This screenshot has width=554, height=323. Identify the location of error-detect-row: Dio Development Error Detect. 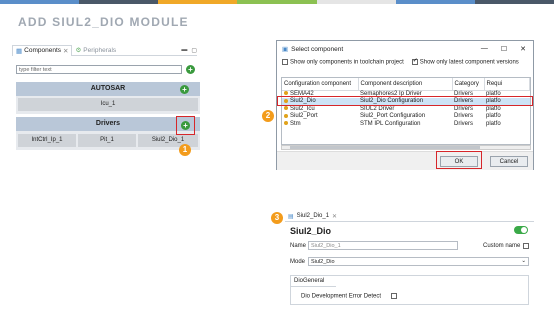
(350, 296).